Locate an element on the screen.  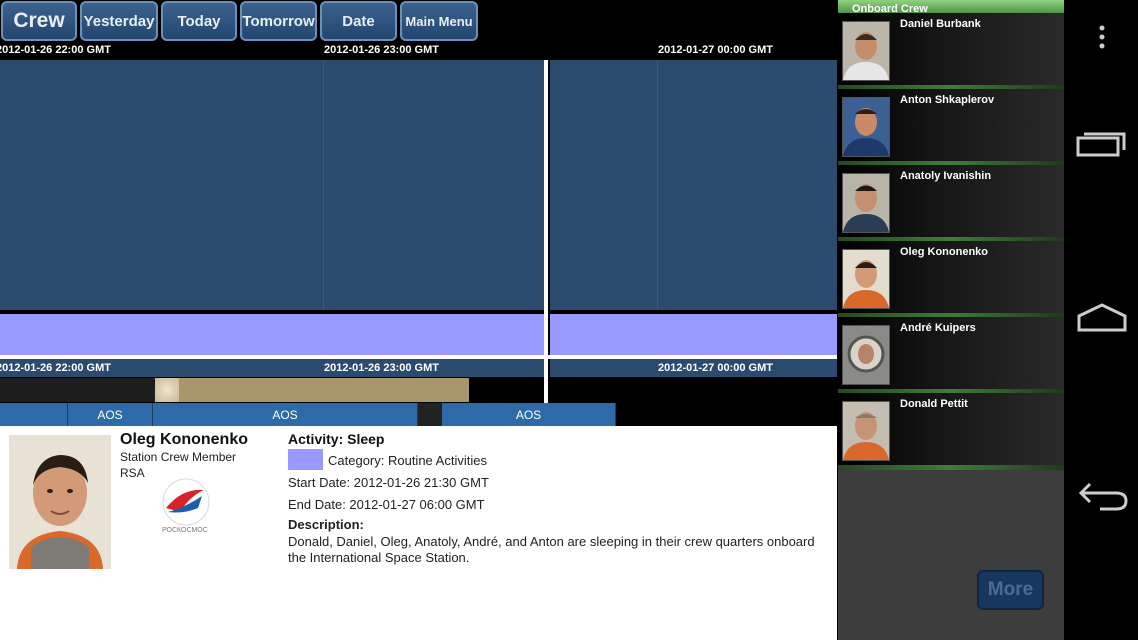
back-icon is located at coordinates (1104, 496).